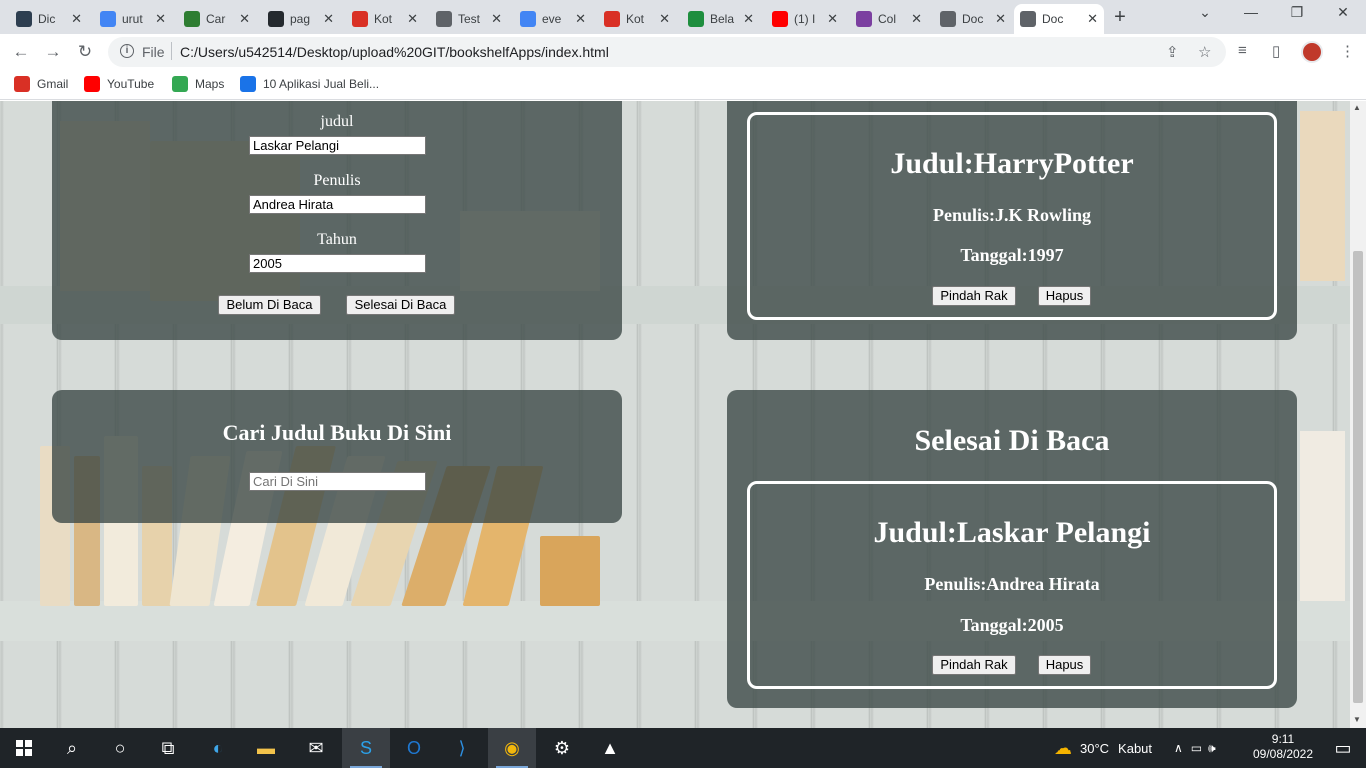 This screenshot has width=1366, height=768. What do you see at coordinates (53, 84) in the screenshot?
I see `bookmark-label: Gmail` at bounding box center [53, 84].